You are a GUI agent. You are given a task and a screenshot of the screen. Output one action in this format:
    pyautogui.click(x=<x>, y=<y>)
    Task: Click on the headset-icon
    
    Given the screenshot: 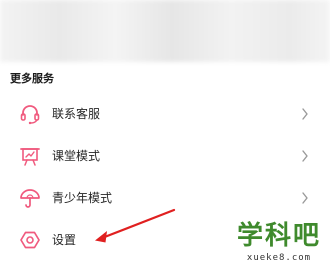 What is the action you would take?
    pyautogui.click(x=30, y=115)
    